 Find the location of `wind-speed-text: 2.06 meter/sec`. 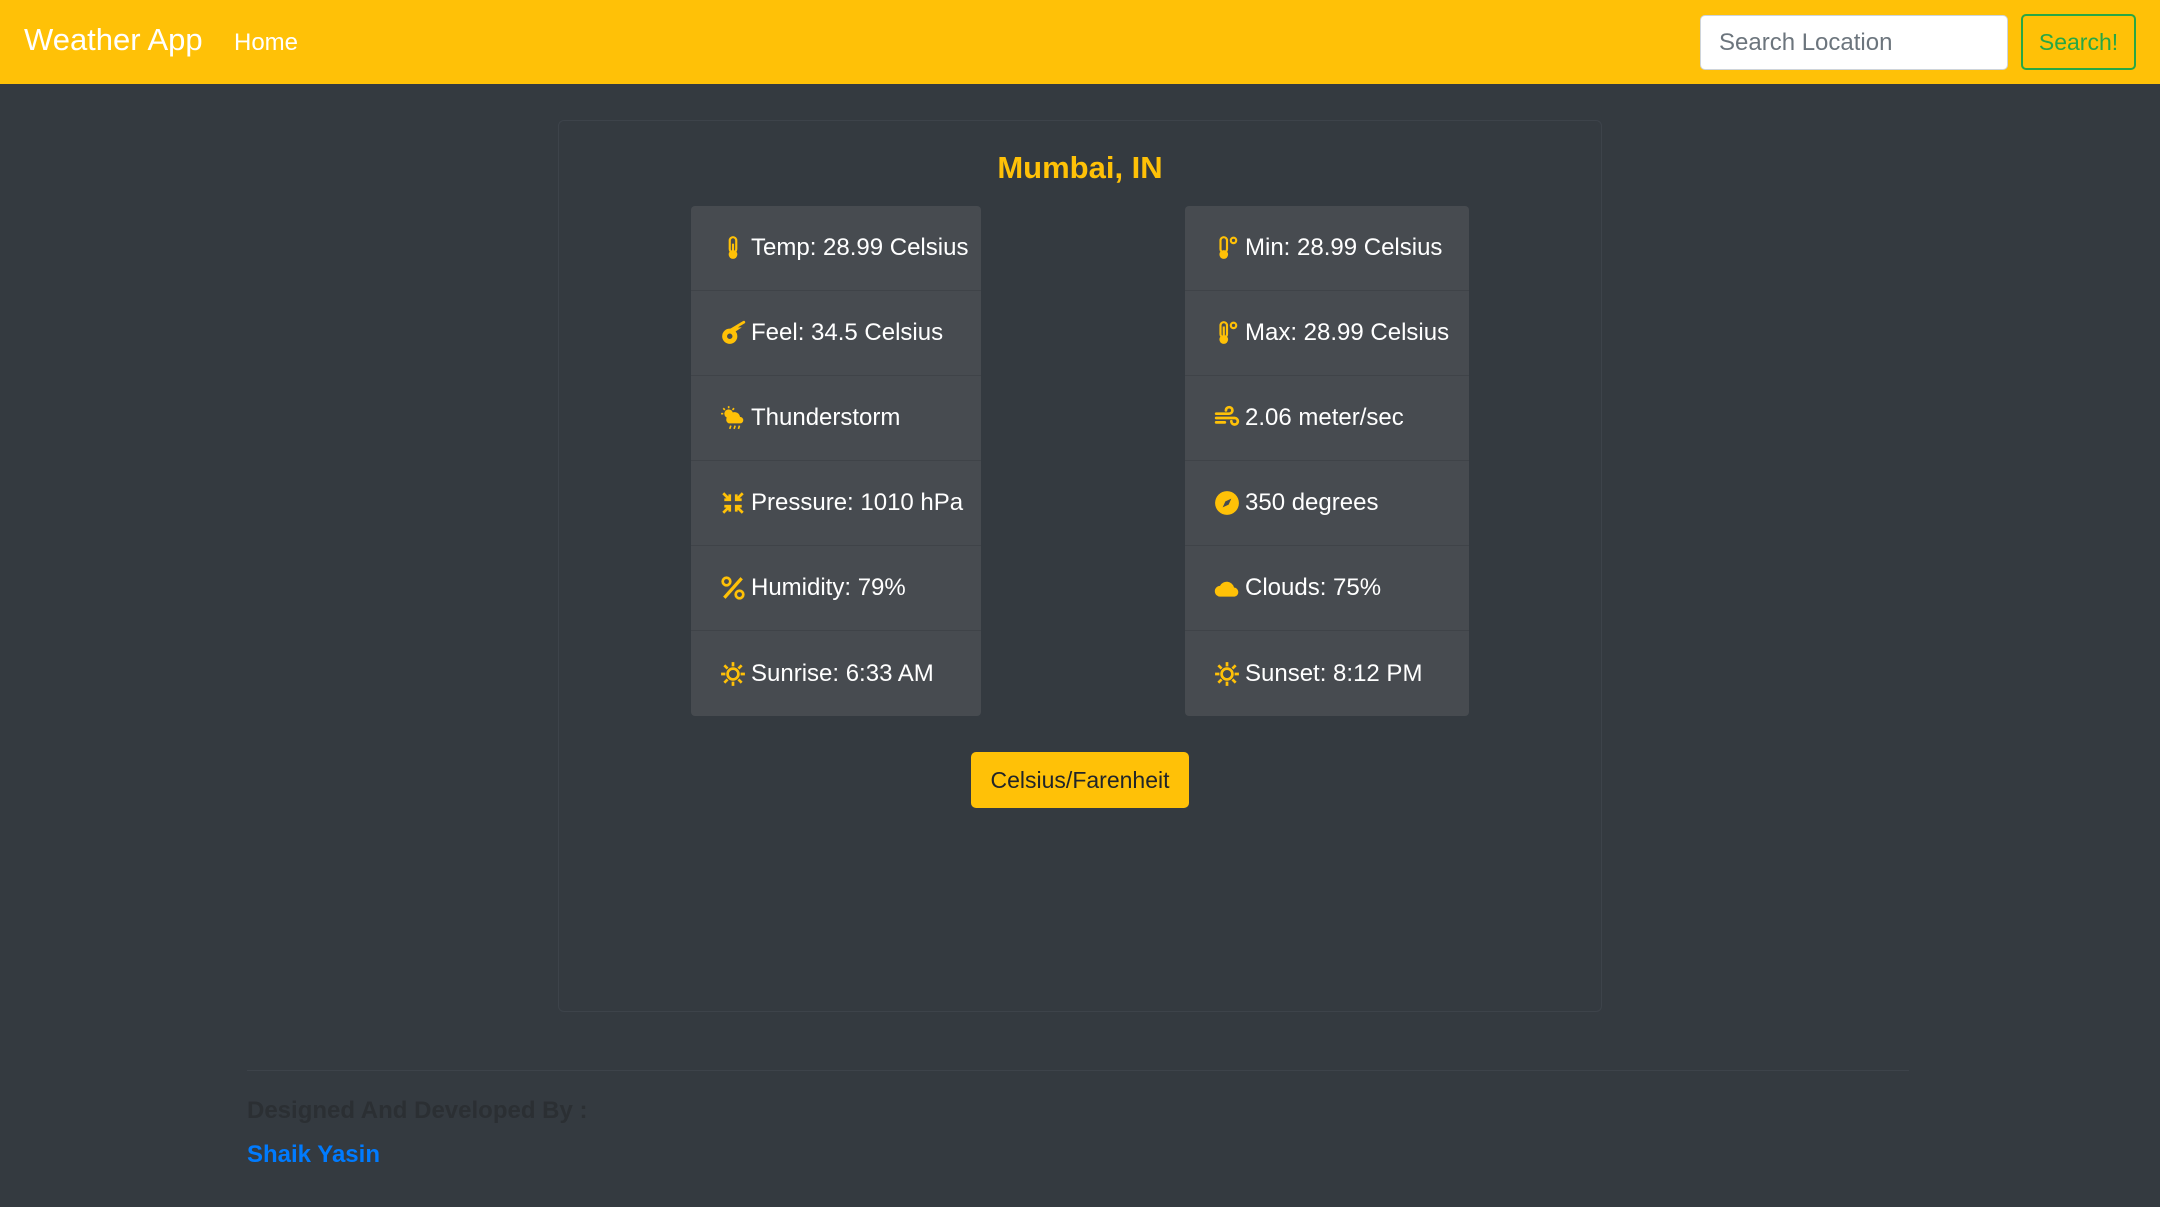

wind-speed-text: 2.06 meter/sec is located at coordinates (1324, 417).